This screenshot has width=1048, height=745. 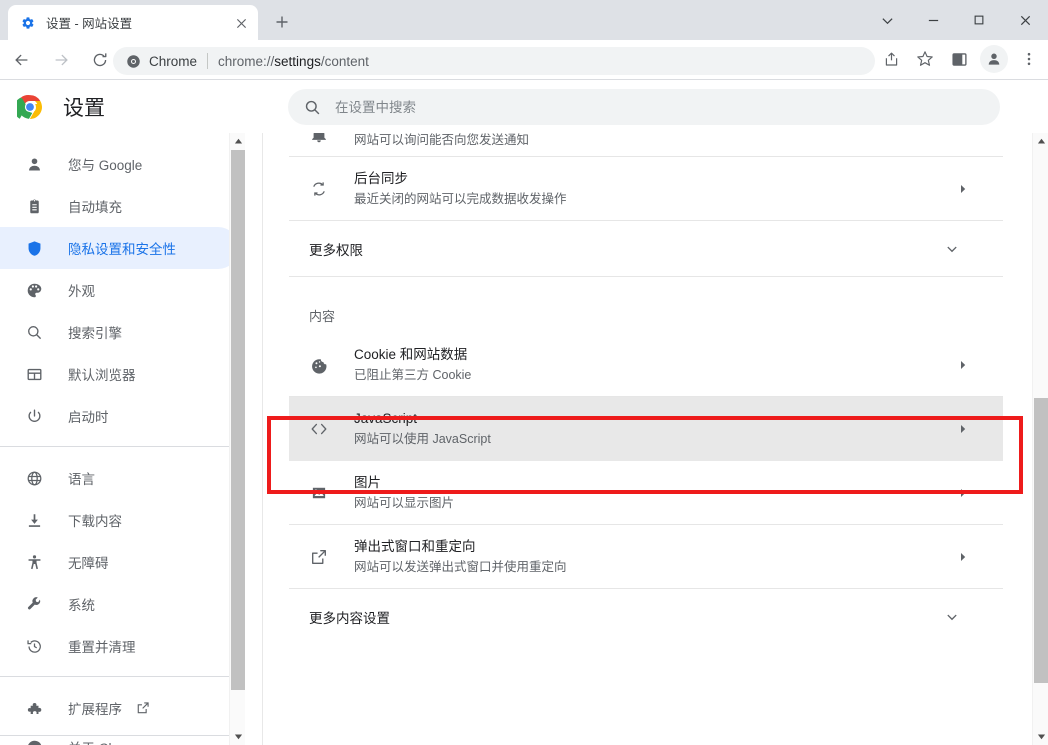 I want to click on reload-button, so click(x=100, y=60).